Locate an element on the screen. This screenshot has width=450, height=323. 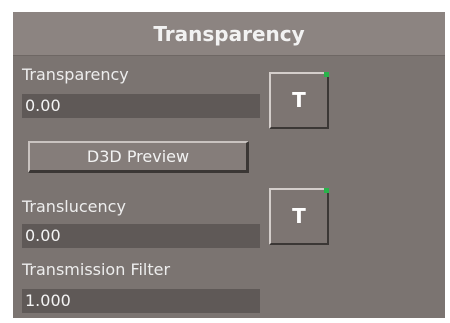
translucency-value-field: 0.00 is located at coordinates (141, 236).